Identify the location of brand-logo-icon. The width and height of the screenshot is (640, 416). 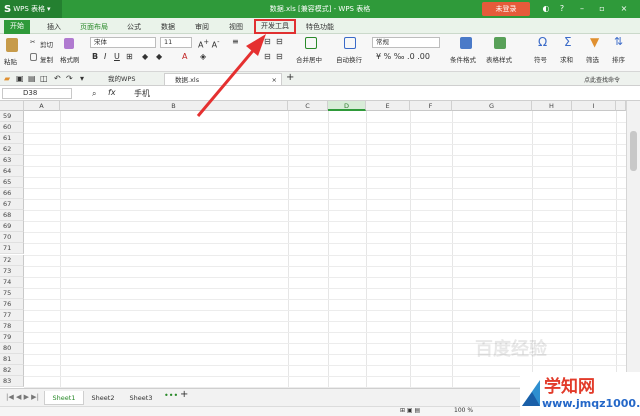
(531, 393).